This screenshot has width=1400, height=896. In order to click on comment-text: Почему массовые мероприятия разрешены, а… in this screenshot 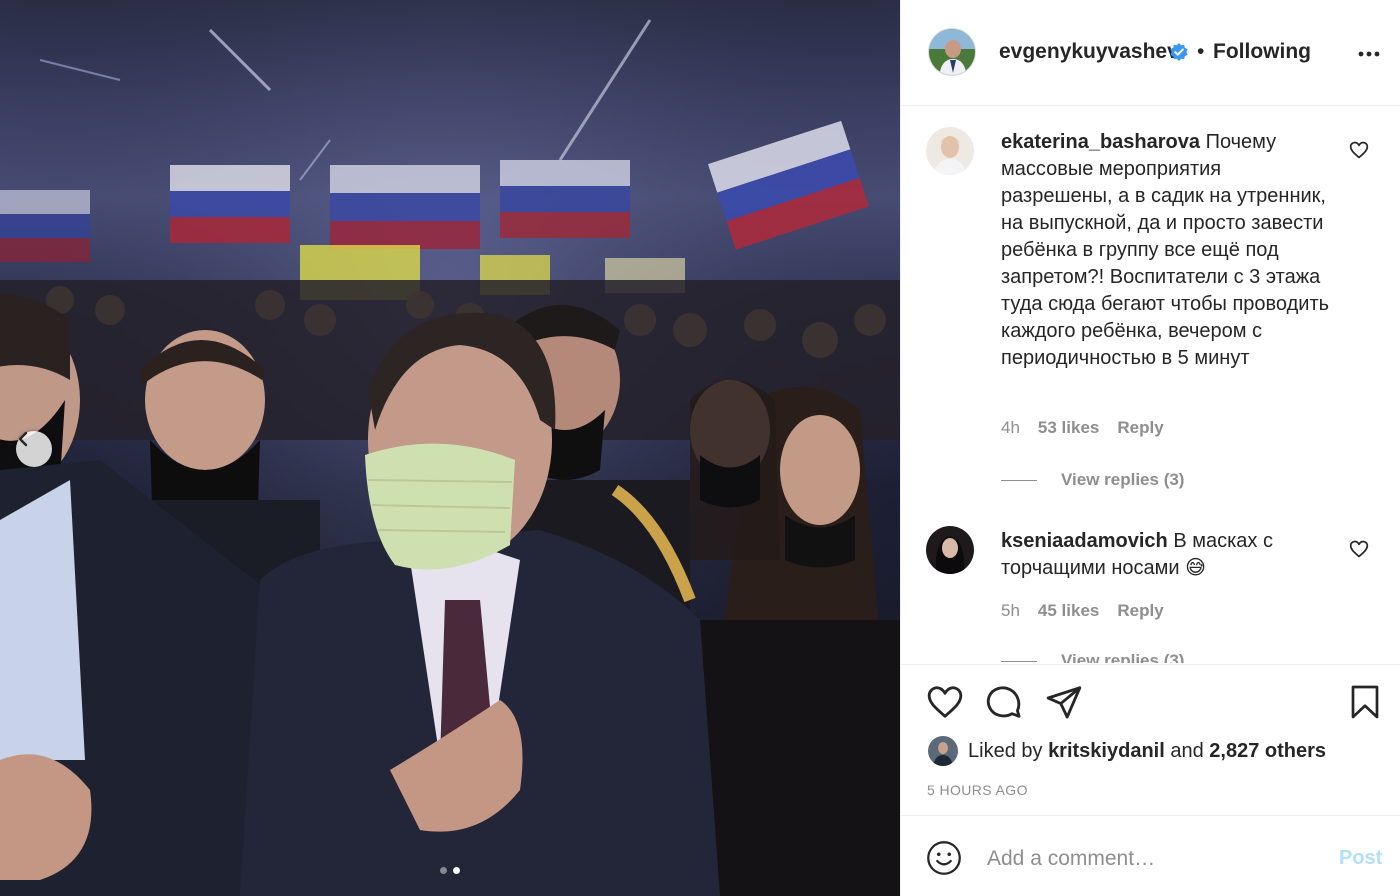, I will do `click(1165, 250)`.